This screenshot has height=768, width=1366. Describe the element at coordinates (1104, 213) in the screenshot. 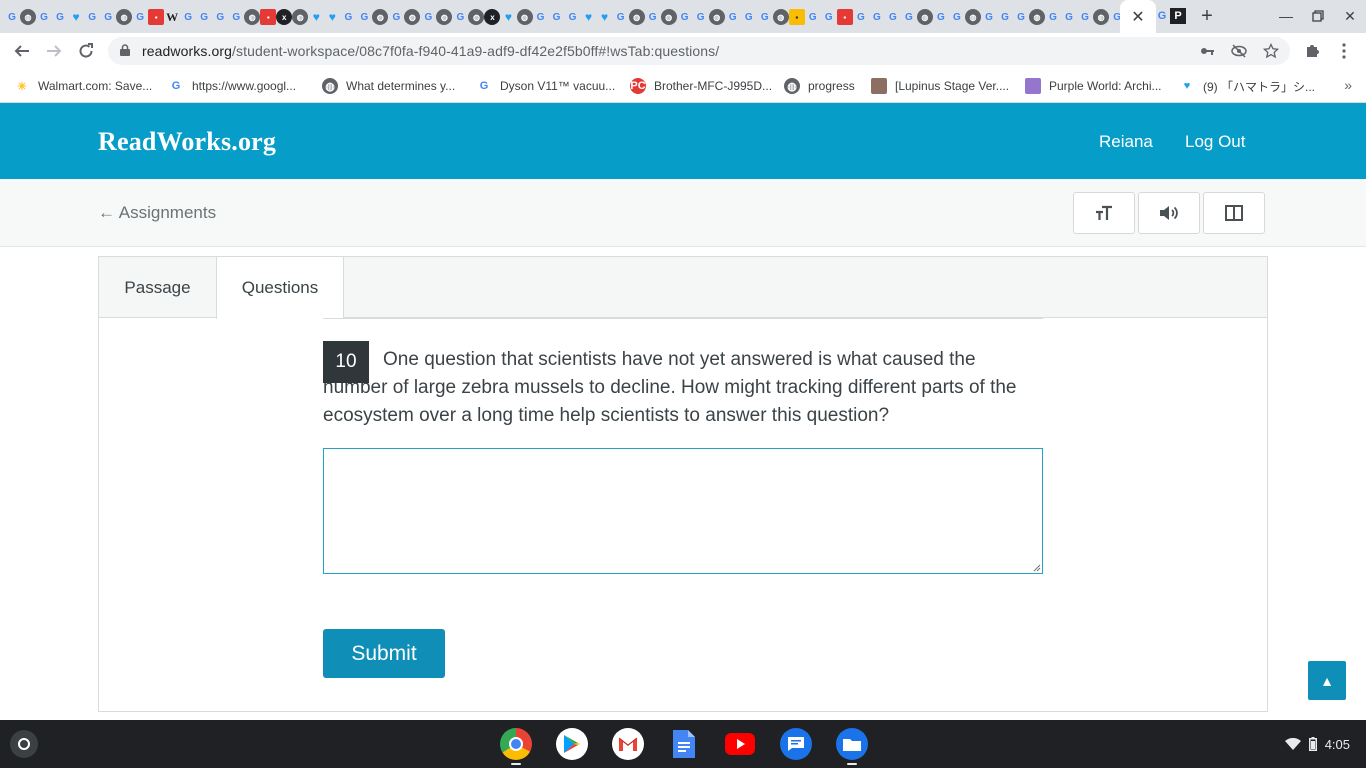

I see `text-size-button` at that location.